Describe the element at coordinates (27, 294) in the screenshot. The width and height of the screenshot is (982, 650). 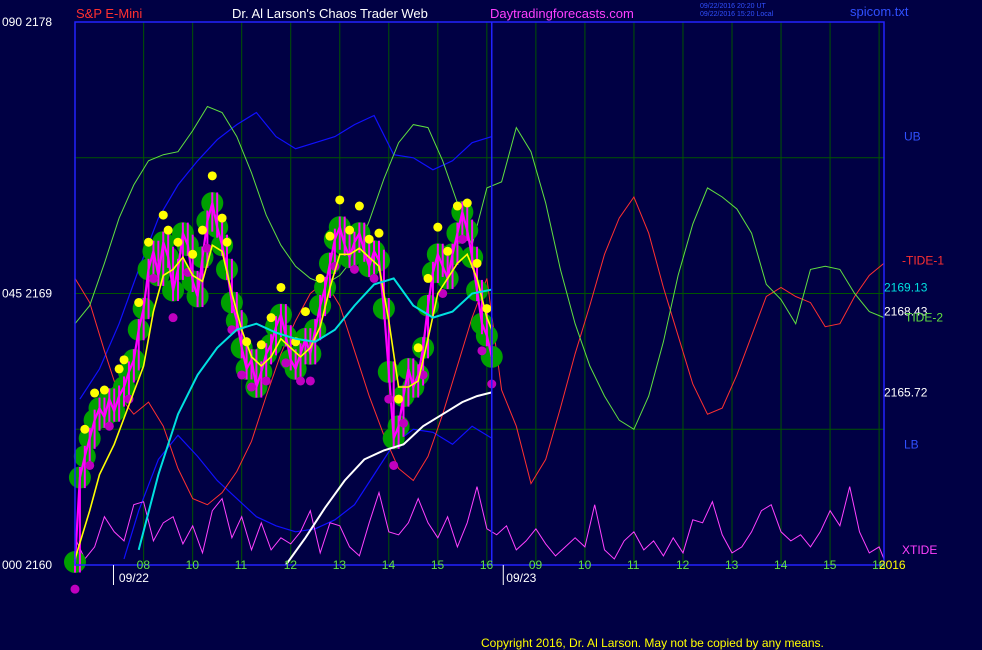
I see `y-axis-label: 045 2169` at that location.